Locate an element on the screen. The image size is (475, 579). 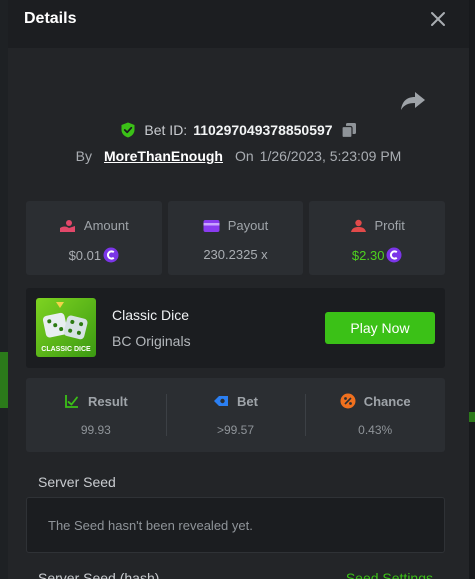
server-seed-hash-title: Server Seed (hash) is located at coordinates (99, 574).